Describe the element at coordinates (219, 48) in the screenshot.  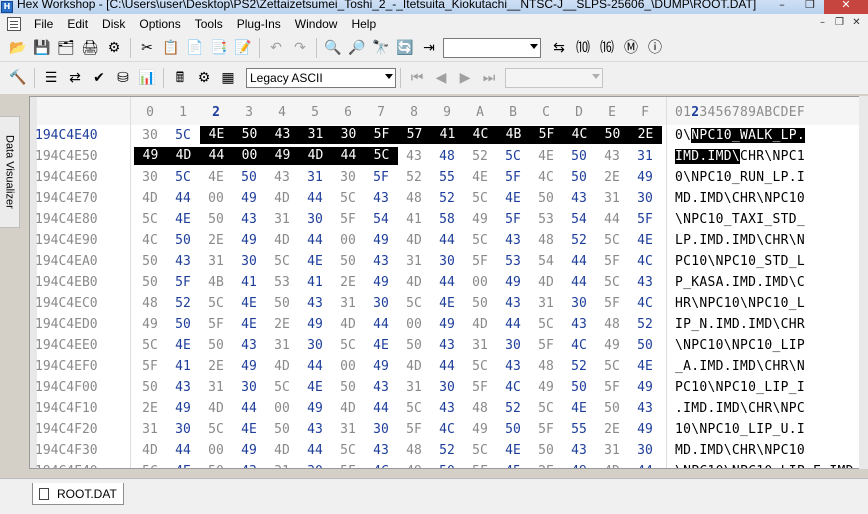
I see `paste-special-icon: 📑` at that location.